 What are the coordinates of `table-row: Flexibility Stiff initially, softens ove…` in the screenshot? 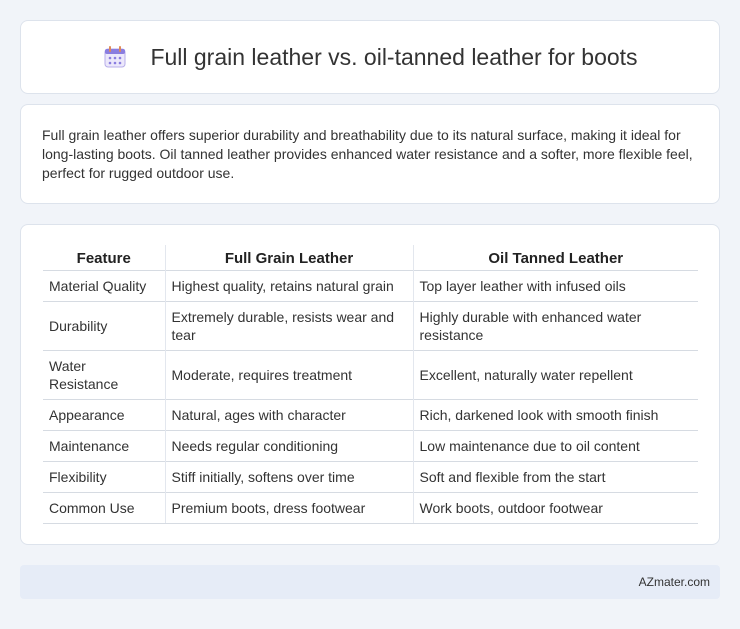 It's located at (370, 477).